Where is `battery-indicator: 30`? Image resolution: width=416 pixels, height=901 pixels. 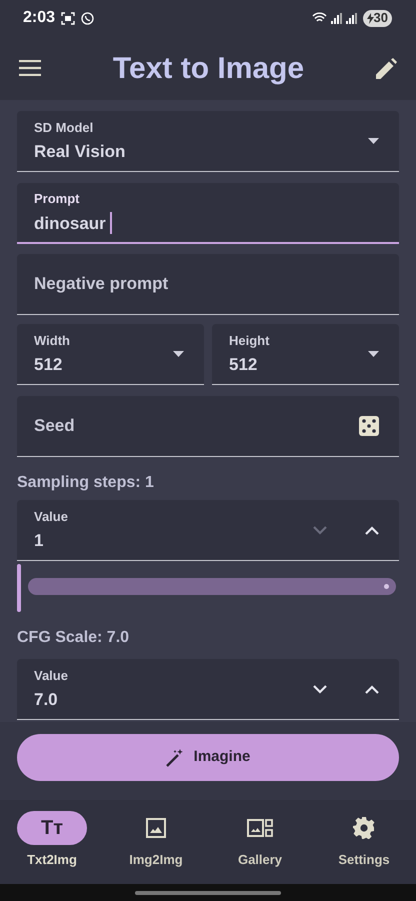
battery-indicator: 30 is located at coordinates (377, 18).